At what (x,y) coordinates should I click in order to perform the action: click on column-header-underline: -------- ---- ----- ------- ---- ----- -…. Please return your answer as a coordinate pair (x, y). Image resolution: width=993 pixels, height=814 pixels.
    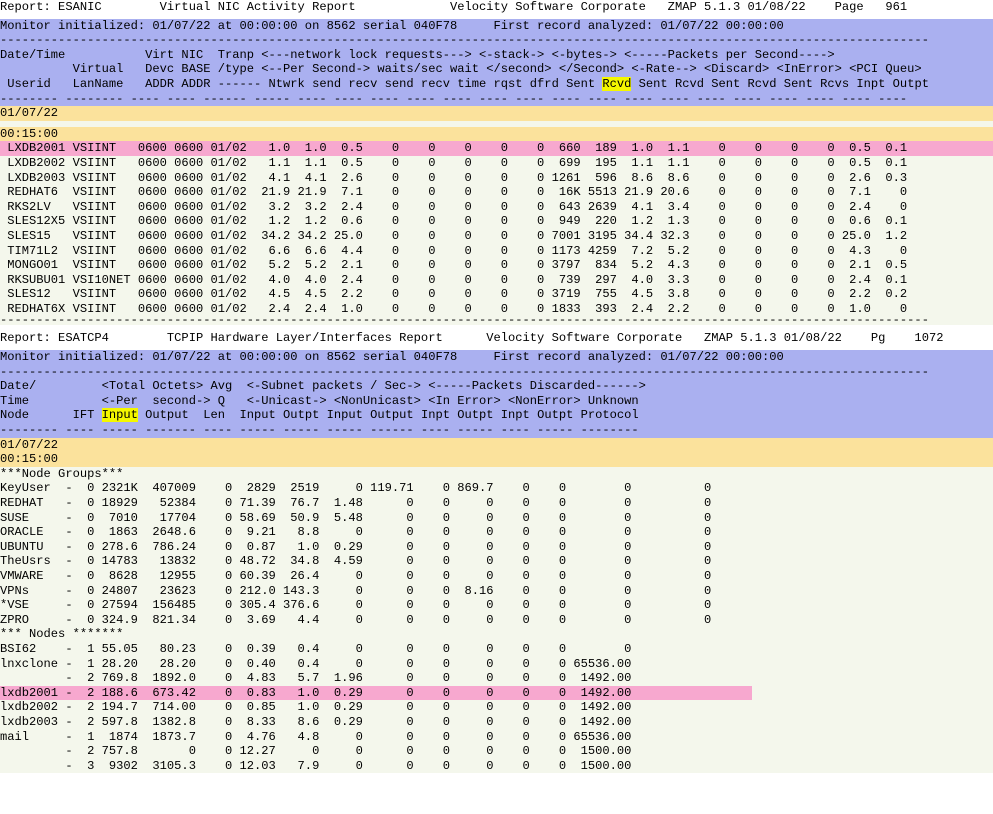
    Looking at the image, I should click on (319, 430).